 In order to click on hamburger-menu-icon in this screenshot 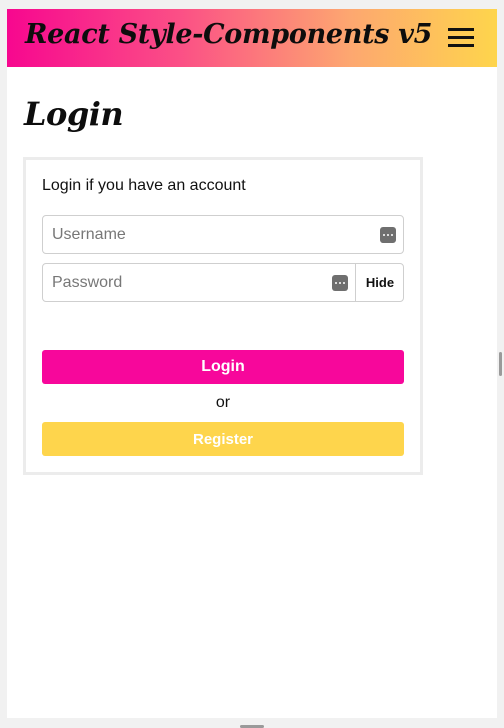, I will do `click(461, 38)`.